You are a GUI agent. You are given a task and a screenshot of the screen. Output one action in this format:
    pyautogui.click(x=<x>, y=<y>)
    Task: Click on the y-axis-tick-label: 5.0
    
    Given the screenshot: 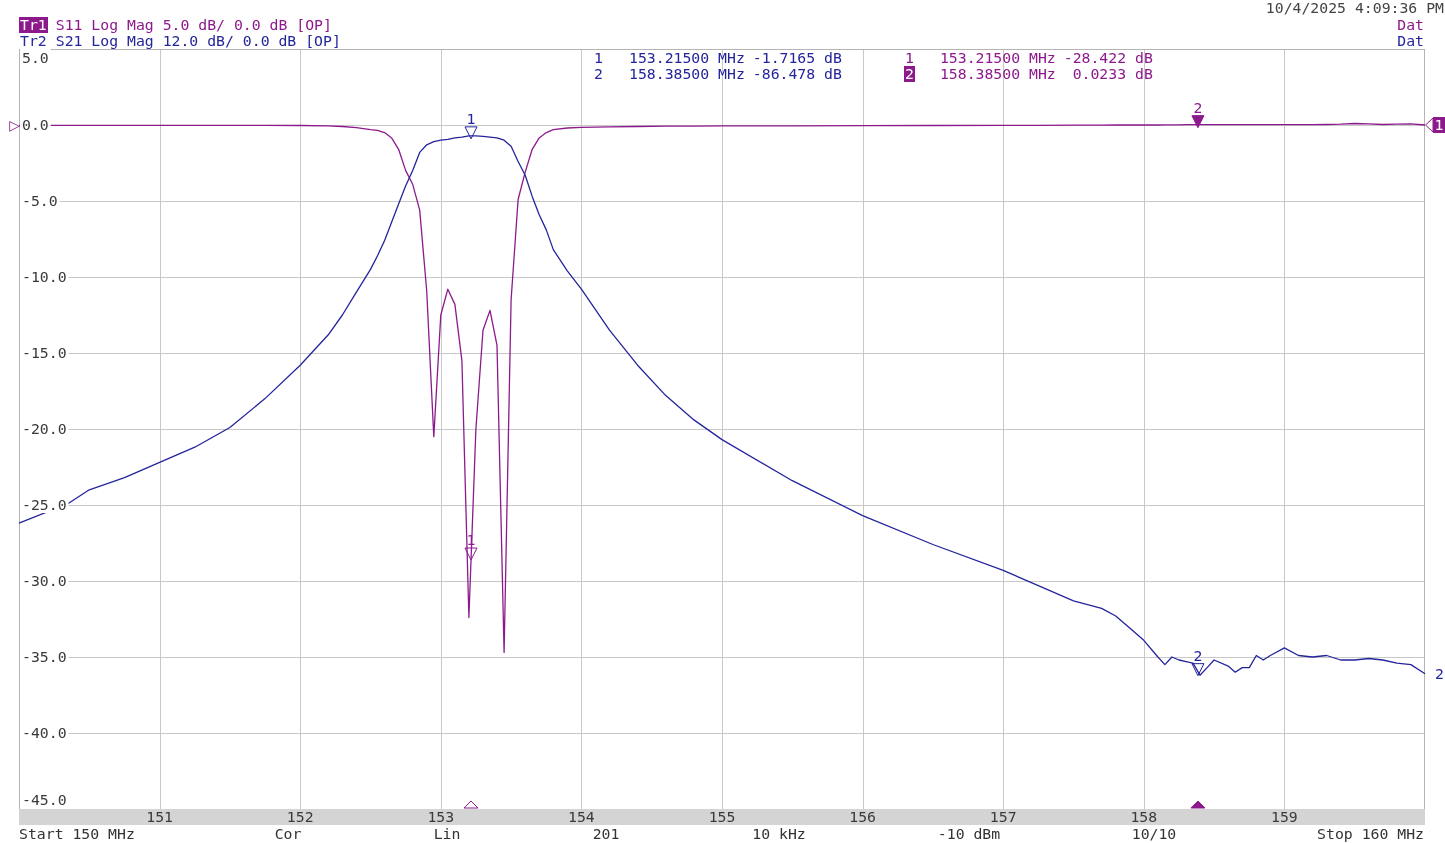 What is the action you would take?
    pyautogui.click(x=35, y=57)
    